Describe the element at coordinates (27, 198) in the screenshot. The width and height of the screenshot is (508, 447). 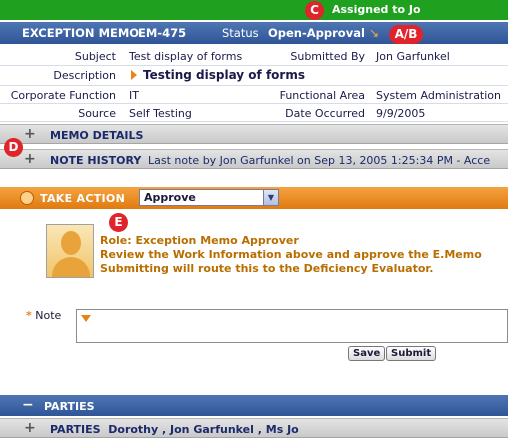
I see `action-gear-icon` at that location.